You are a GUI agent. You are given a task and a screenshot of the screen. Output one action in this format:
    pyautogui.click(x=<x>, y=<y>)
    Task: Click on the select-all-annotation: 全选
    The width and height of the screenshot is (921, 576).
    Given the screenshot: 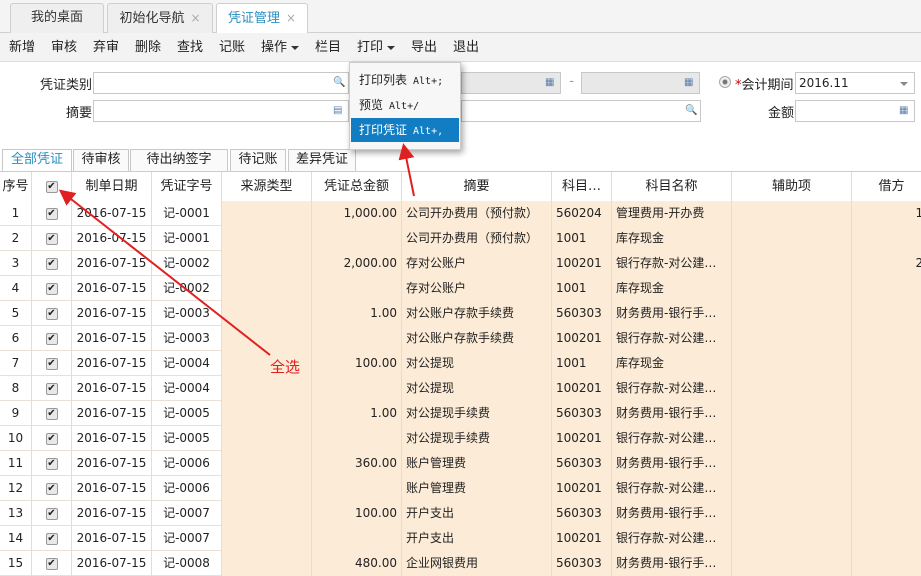 What is the action you would take?
    pyautogui.click(x=285, y=367)
    